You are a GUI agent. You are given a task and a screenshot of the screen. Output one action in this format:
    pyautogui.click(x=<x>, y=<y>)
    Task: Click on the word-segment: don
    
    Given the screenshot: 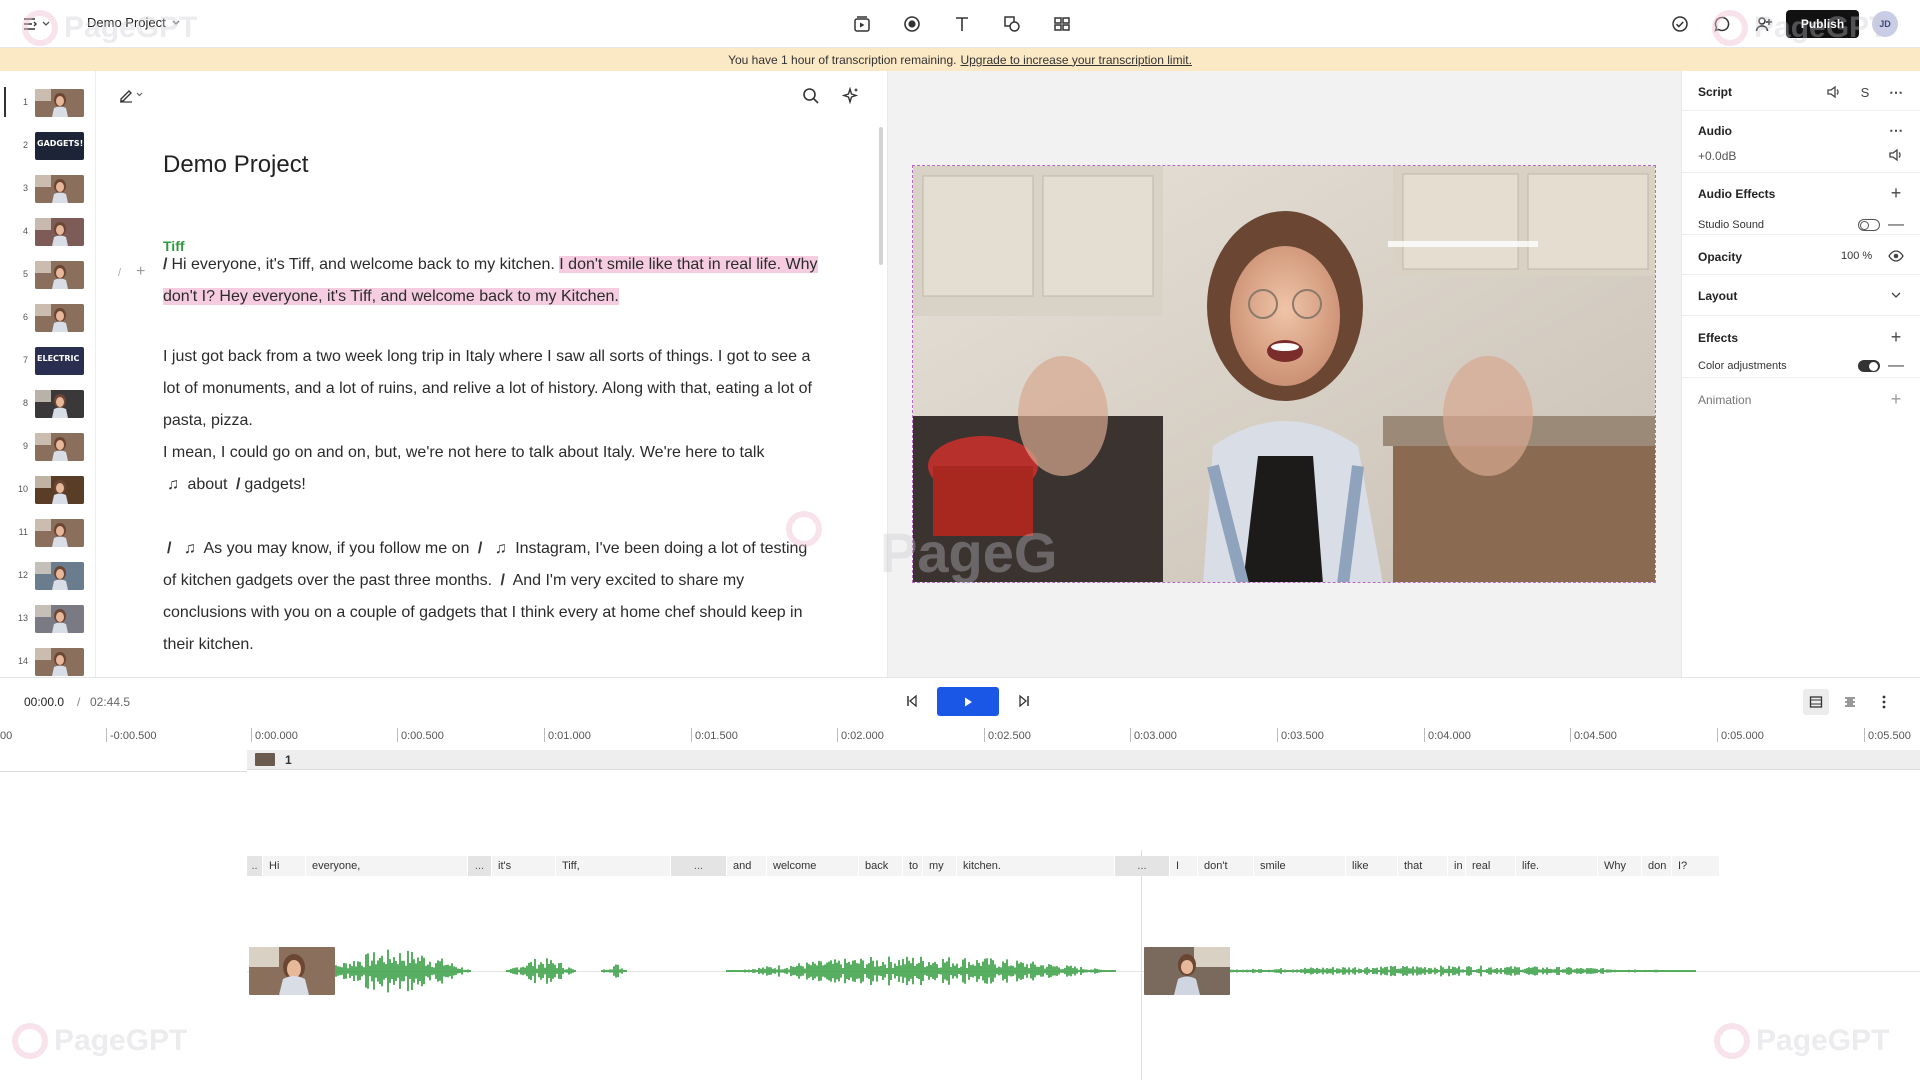 What is the action you would take?
    pyautogui.click(x=1657, y=866)
    